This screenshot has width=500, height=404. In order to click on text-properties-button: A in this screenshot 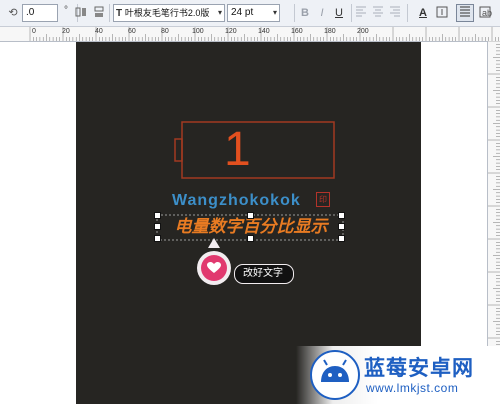, I will do `click(423, 13)`.